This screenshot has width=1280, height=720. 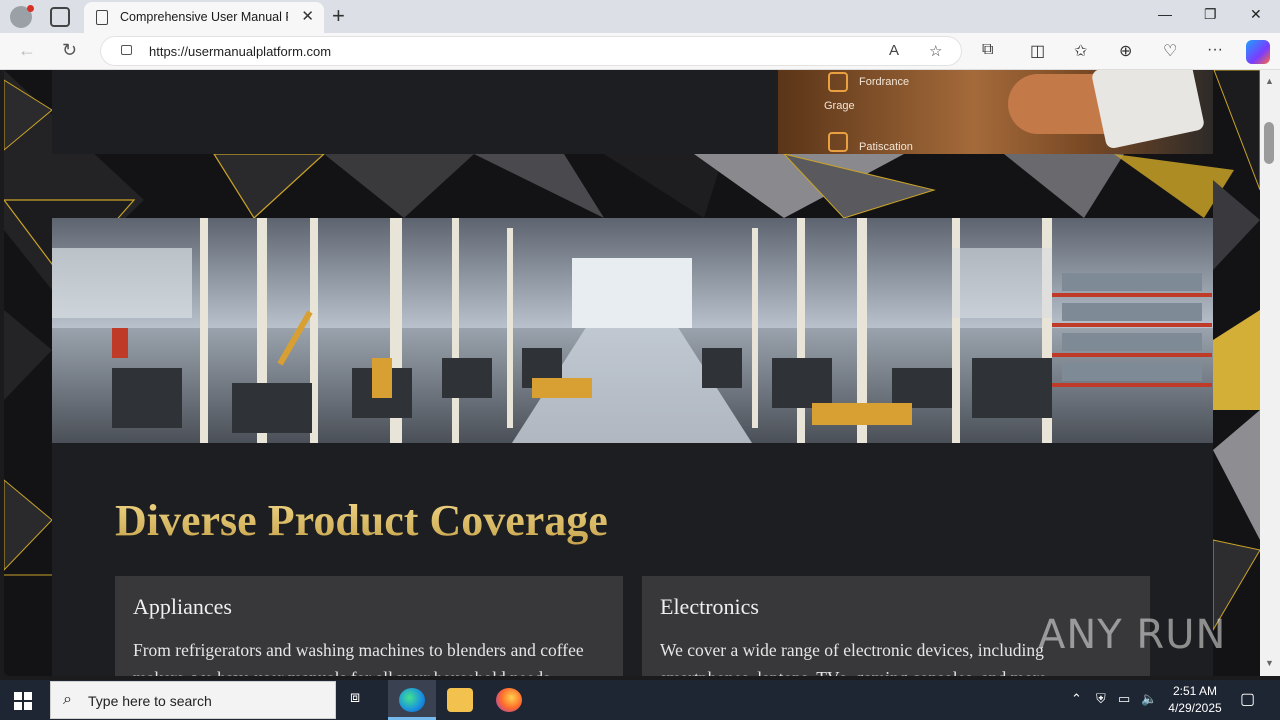 What do you see at coordinates (69, 50) in the screenshot?
I see `refresh-icon: ↻` at bounding box center [69, 50].